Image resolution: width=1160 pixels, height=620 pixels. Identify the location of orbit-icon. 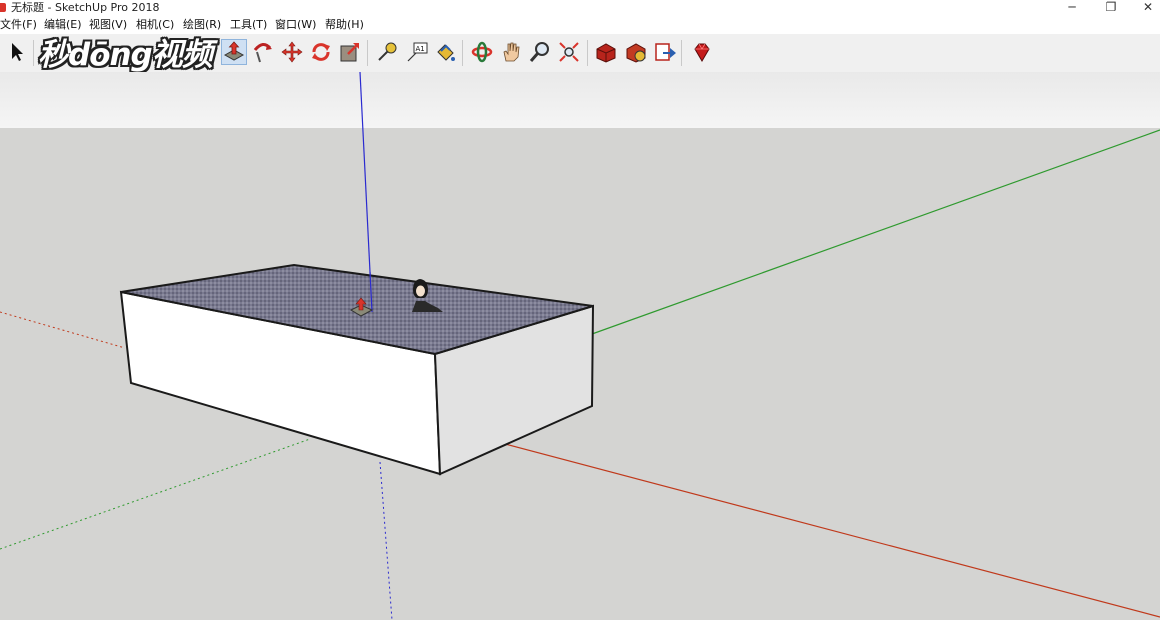
(482, 52).